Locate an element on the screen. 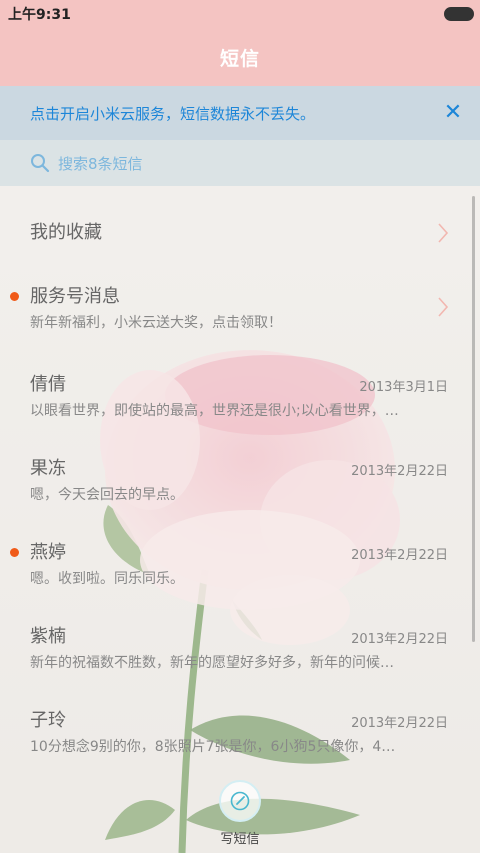 The height and width of the screenshot is (853, 480). battery-icon is located at coordinates (459, 14).